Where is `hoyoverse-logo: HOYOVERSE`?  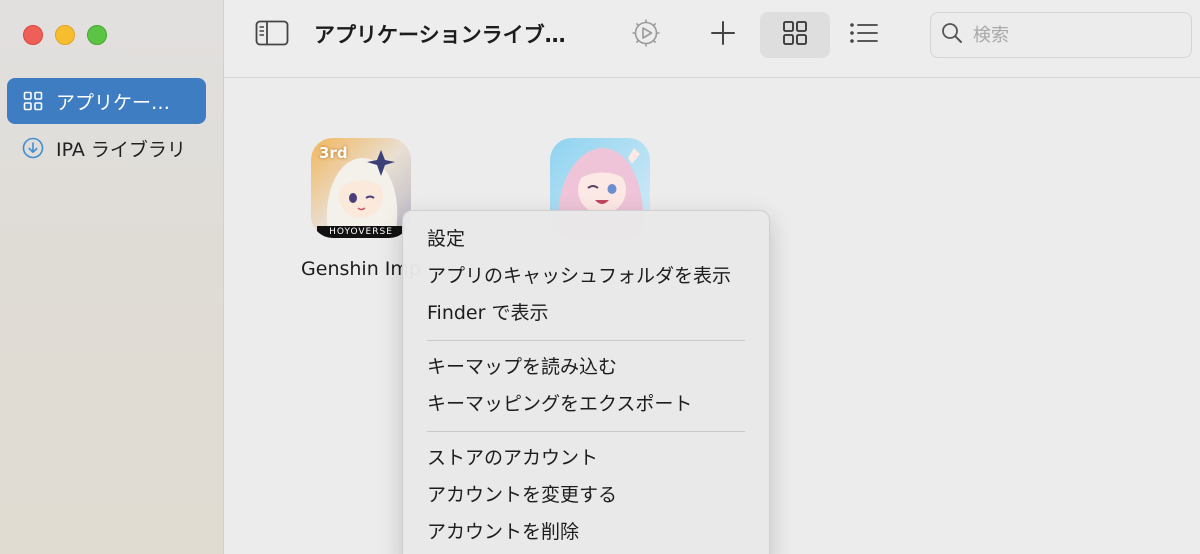
hoyoverse-logo: HOYOVERSE is located at coordinates (361, 232).